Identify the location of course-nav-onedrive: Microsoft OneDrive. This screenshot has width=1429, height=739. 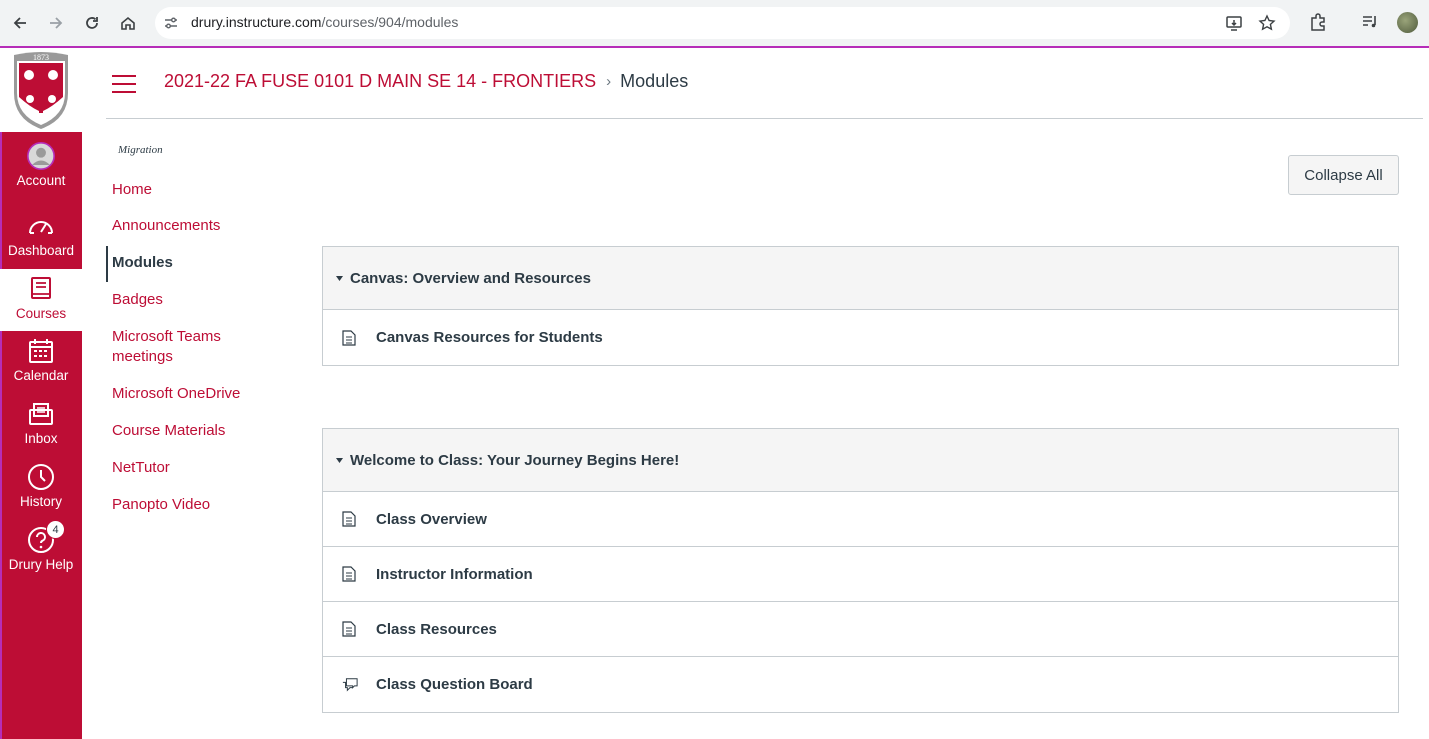
(176, 394).